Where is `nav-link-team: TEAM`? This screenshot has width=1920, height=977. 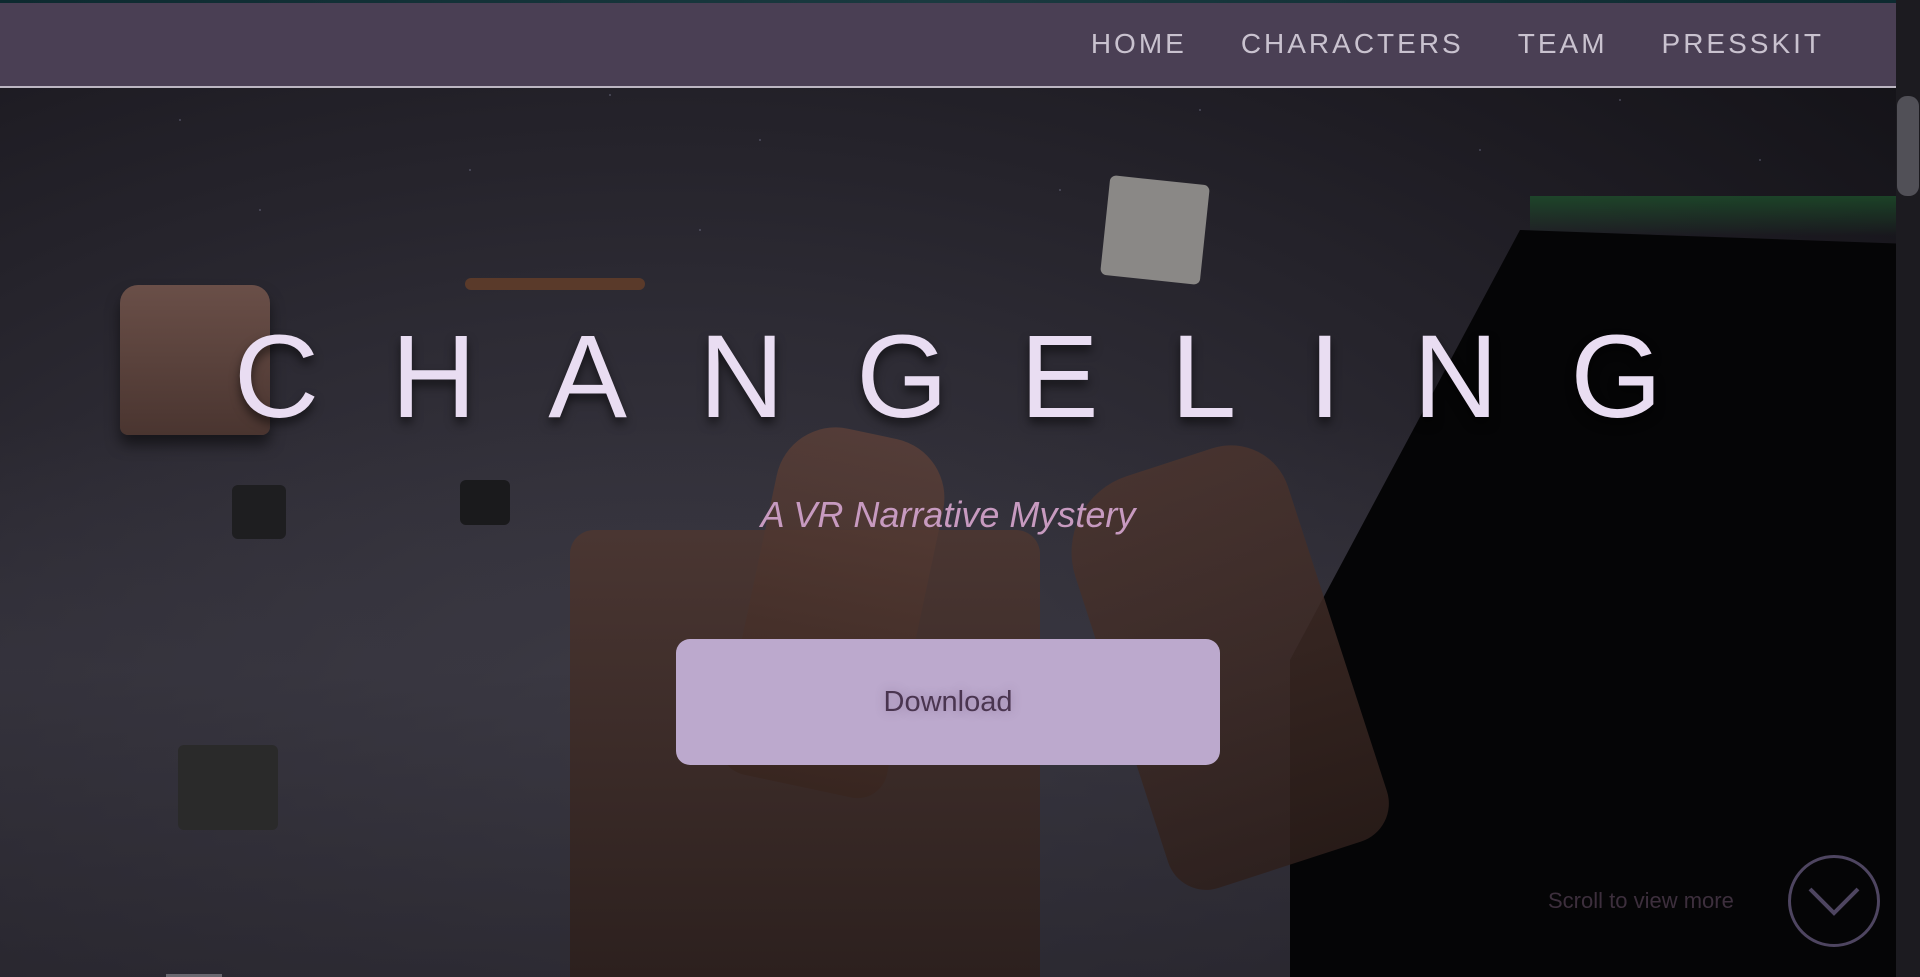 nav-link-team: TEAM is located at coordinates (1563, 44).